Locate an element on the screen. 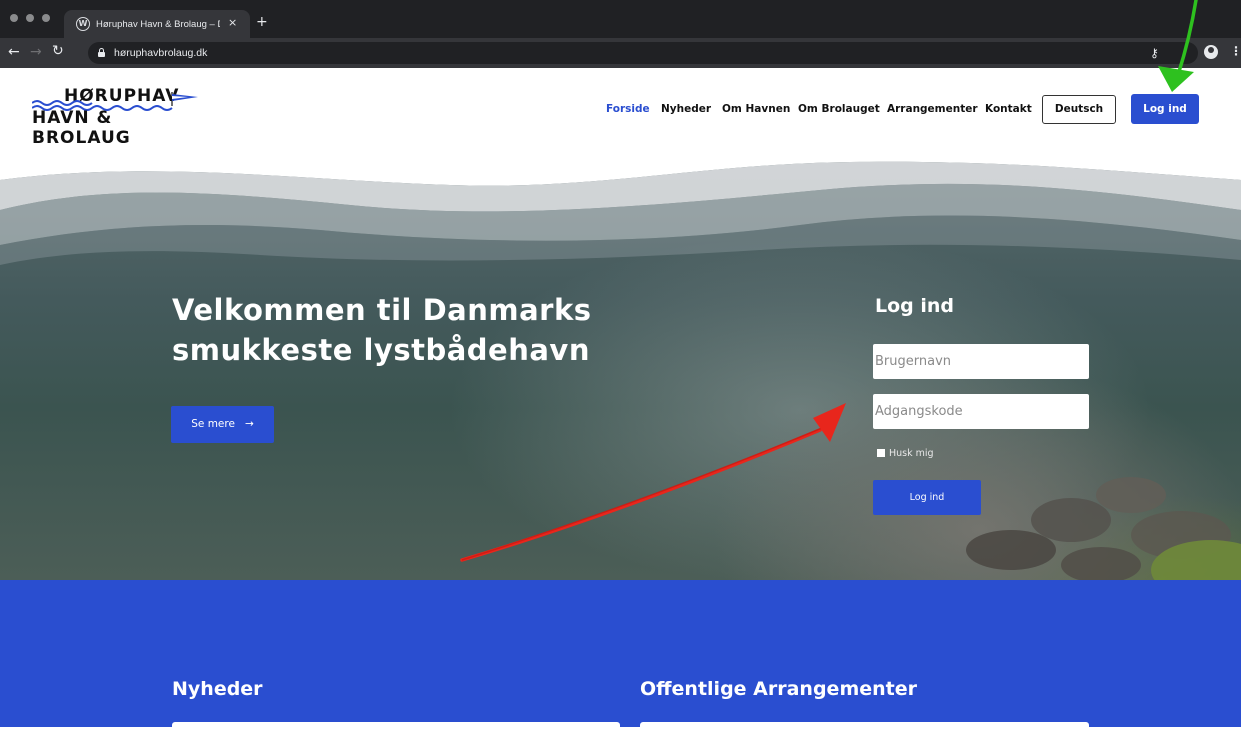 The image size is (1241, 730). profile-icon is located at coordinates (1211, 52).